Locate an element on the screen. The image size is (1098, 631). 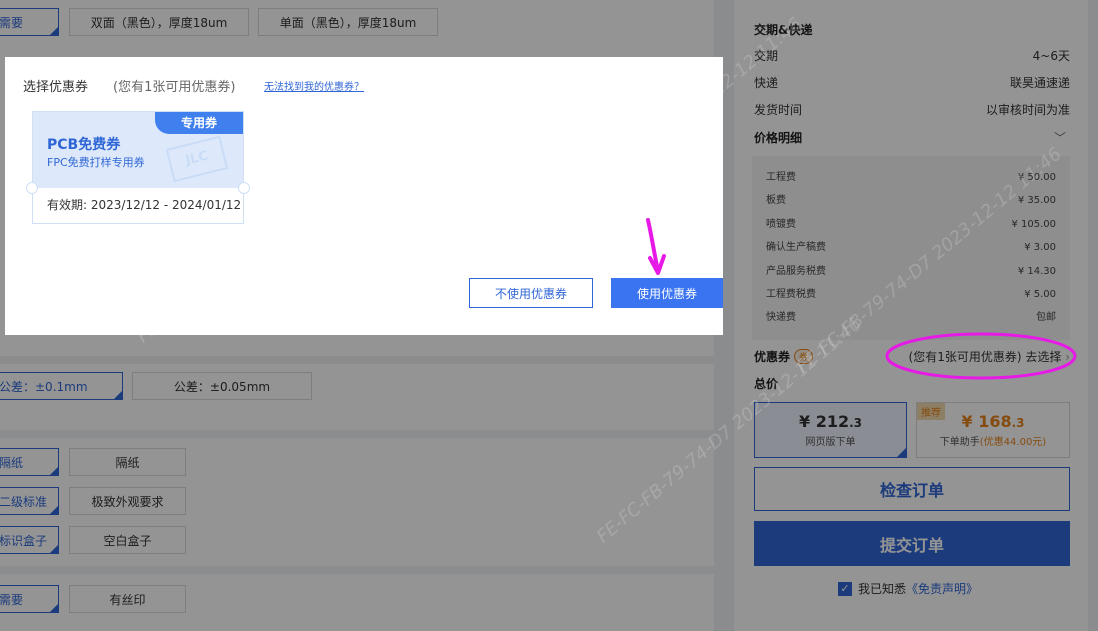
dialog-coupon-count: (您有1张可用优惠券) is located at coordinates (174, 87).